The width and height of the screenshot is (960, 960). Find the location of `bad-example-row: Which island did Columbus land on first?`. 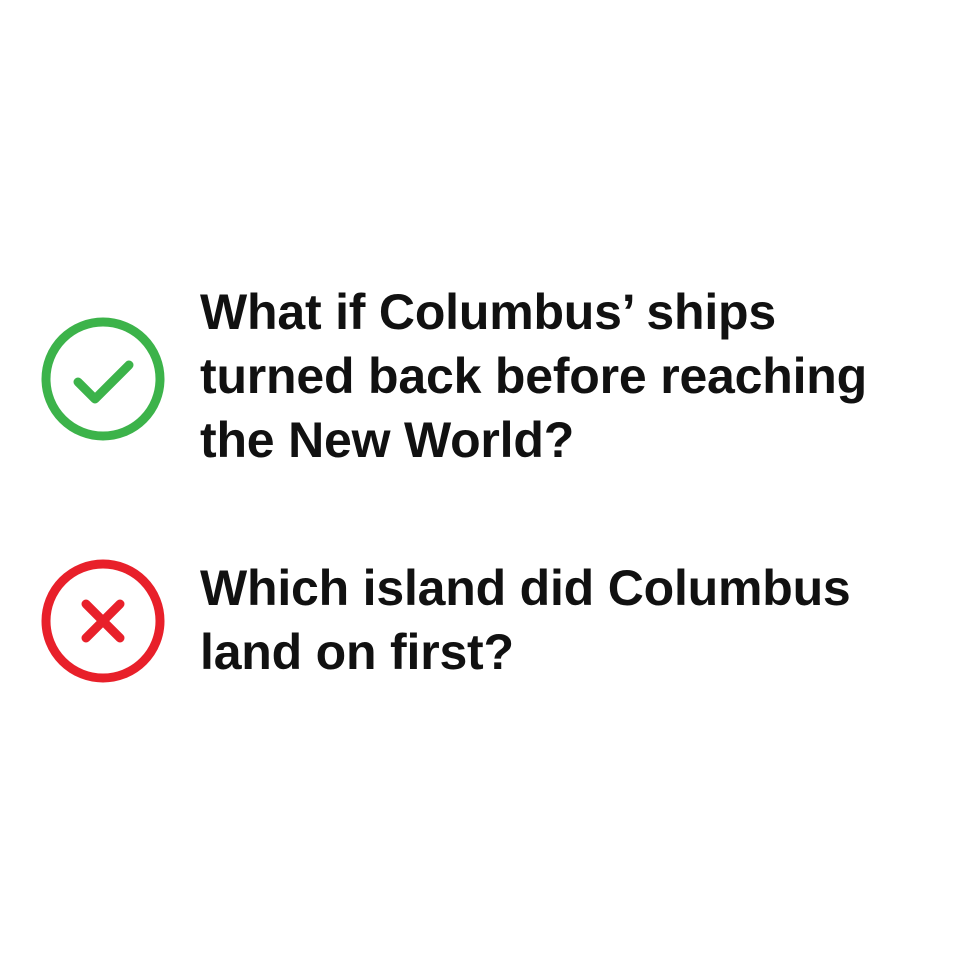

bad-example-row: Which island did Columbus land on first? is located at coordinates (480, 626).